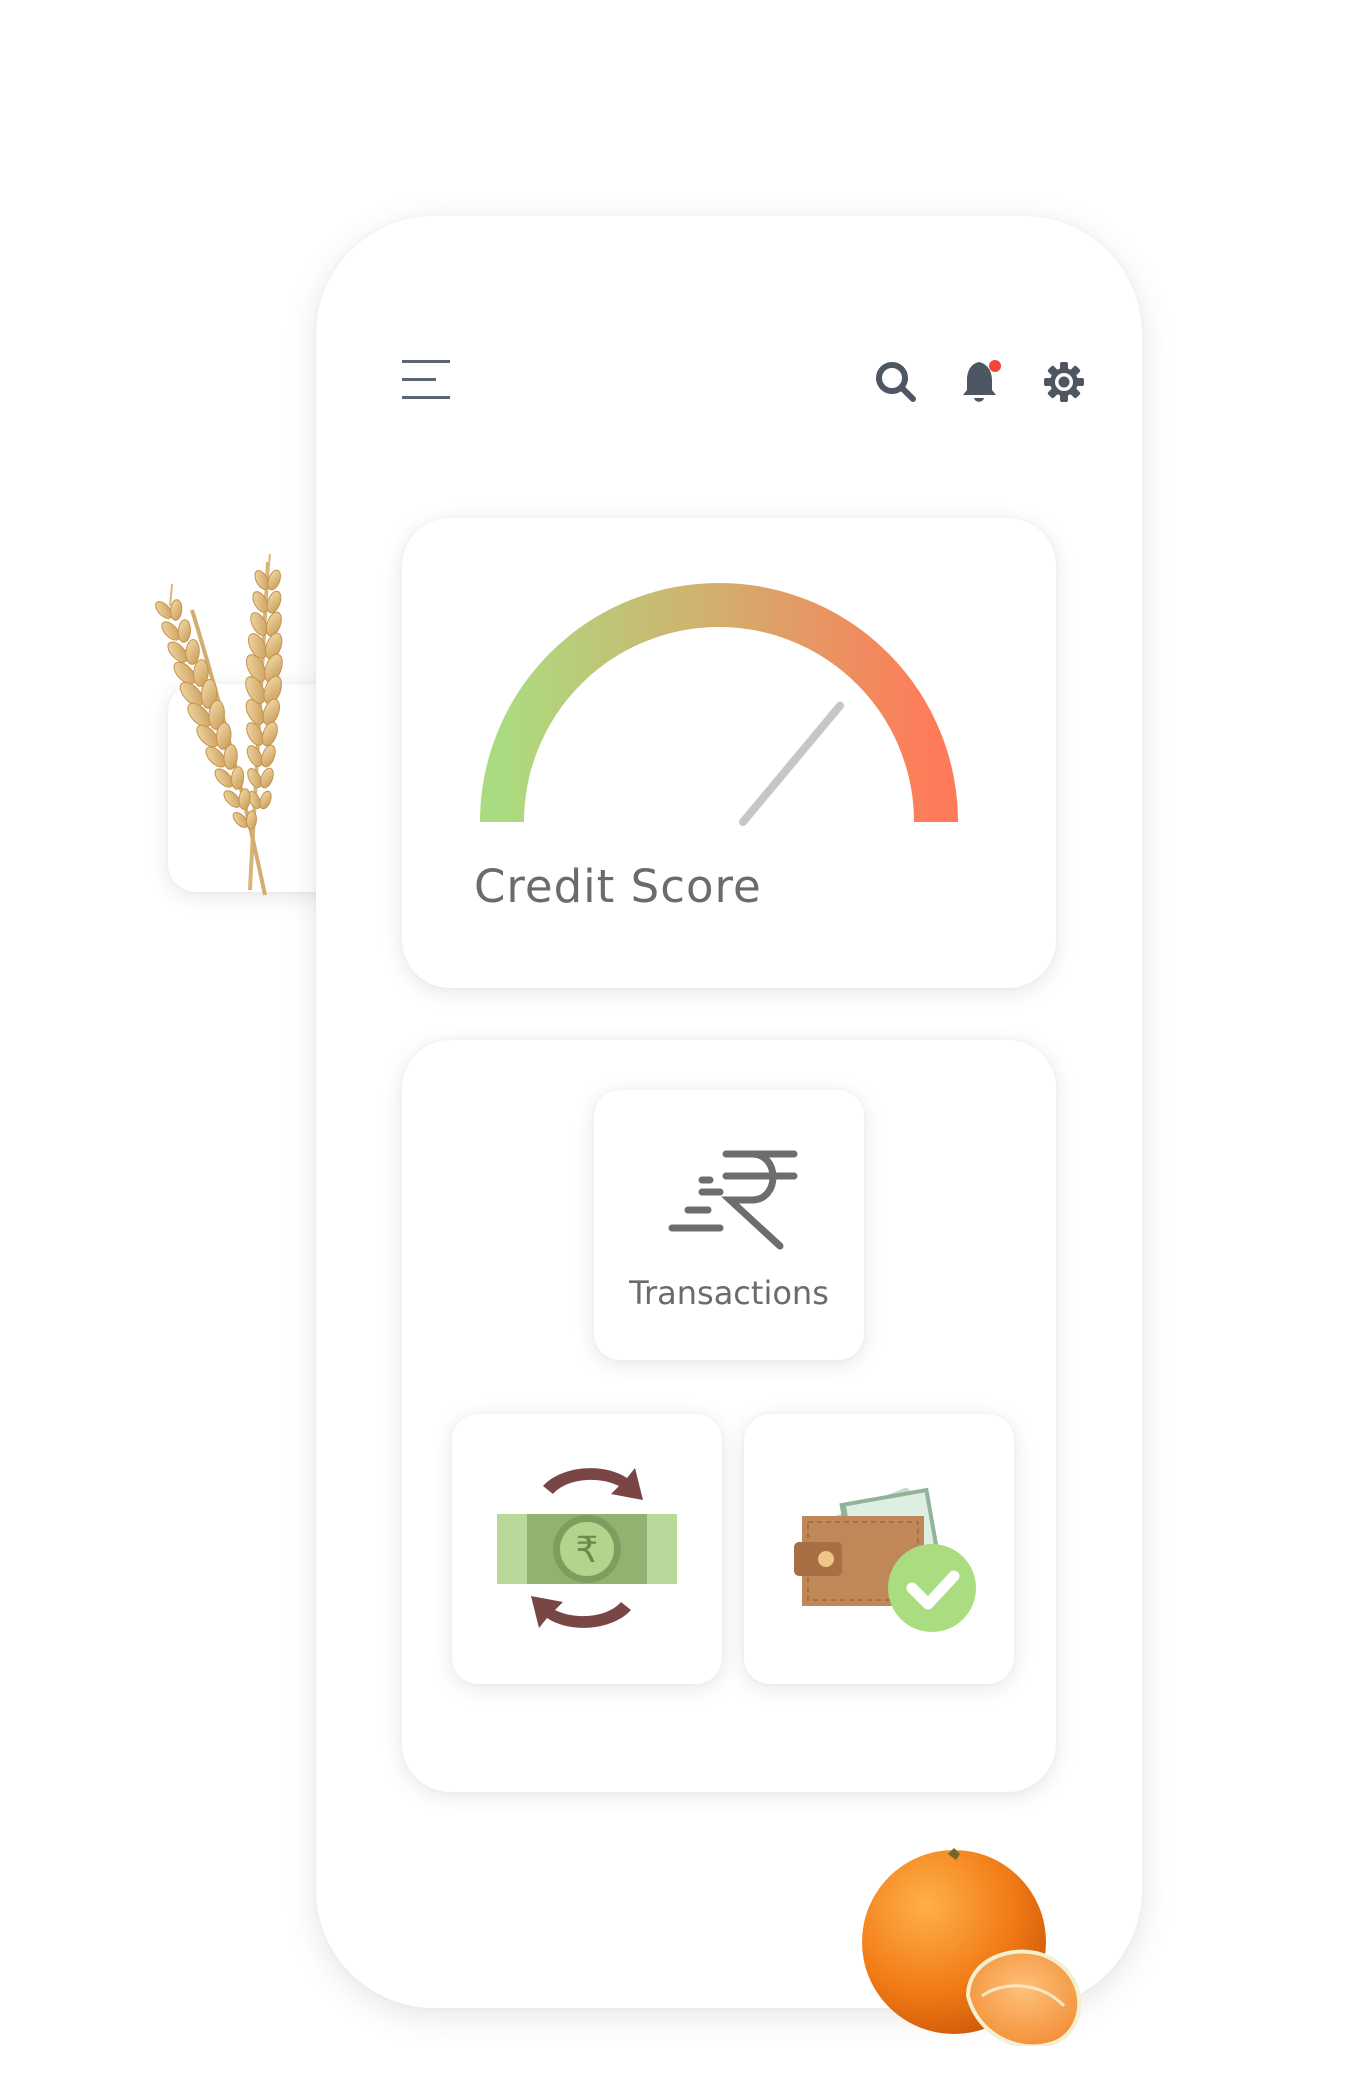 Image resolution: width=1361 pixels, height=2098 pixels. Describe the element at coordinates (792, 763) in the screenshot. I see `gauge-needle` at that location.